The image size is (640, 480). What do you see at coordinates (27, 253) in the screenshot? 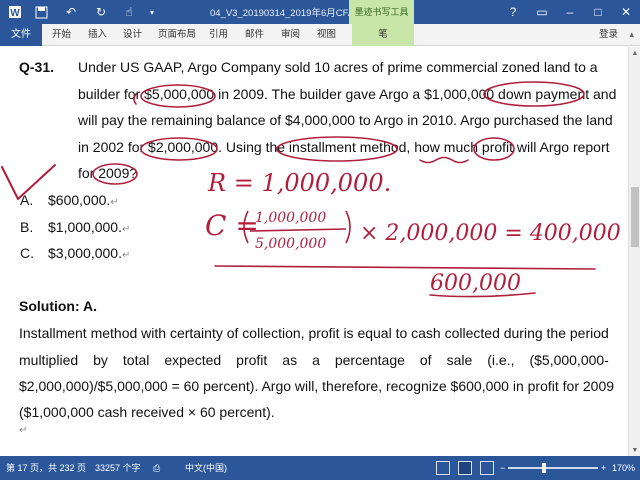
I see `option-c-label: C.` at bounding box center [27, 253].